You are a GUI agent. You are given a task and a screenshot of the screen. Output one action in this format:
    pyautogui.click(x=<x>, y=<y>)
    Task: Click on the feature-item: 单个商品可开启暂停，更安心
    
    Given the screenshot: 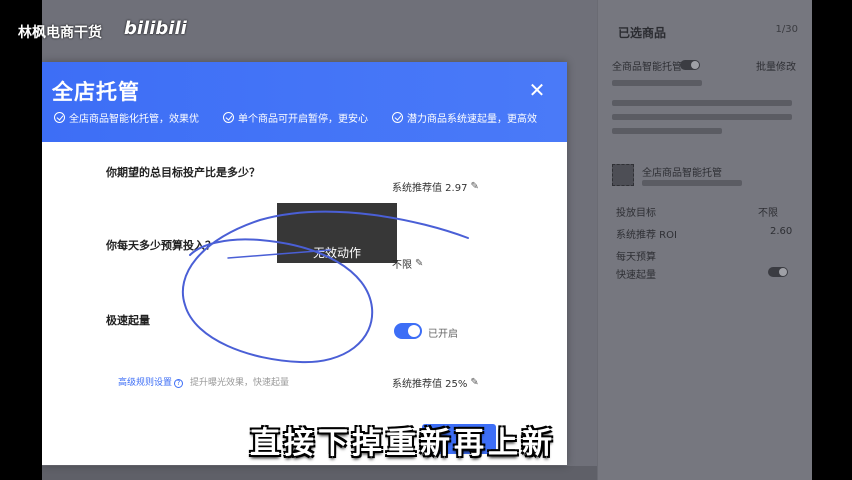 What is the action you would take?
    pyautogui.click(x=295, y=117)
    